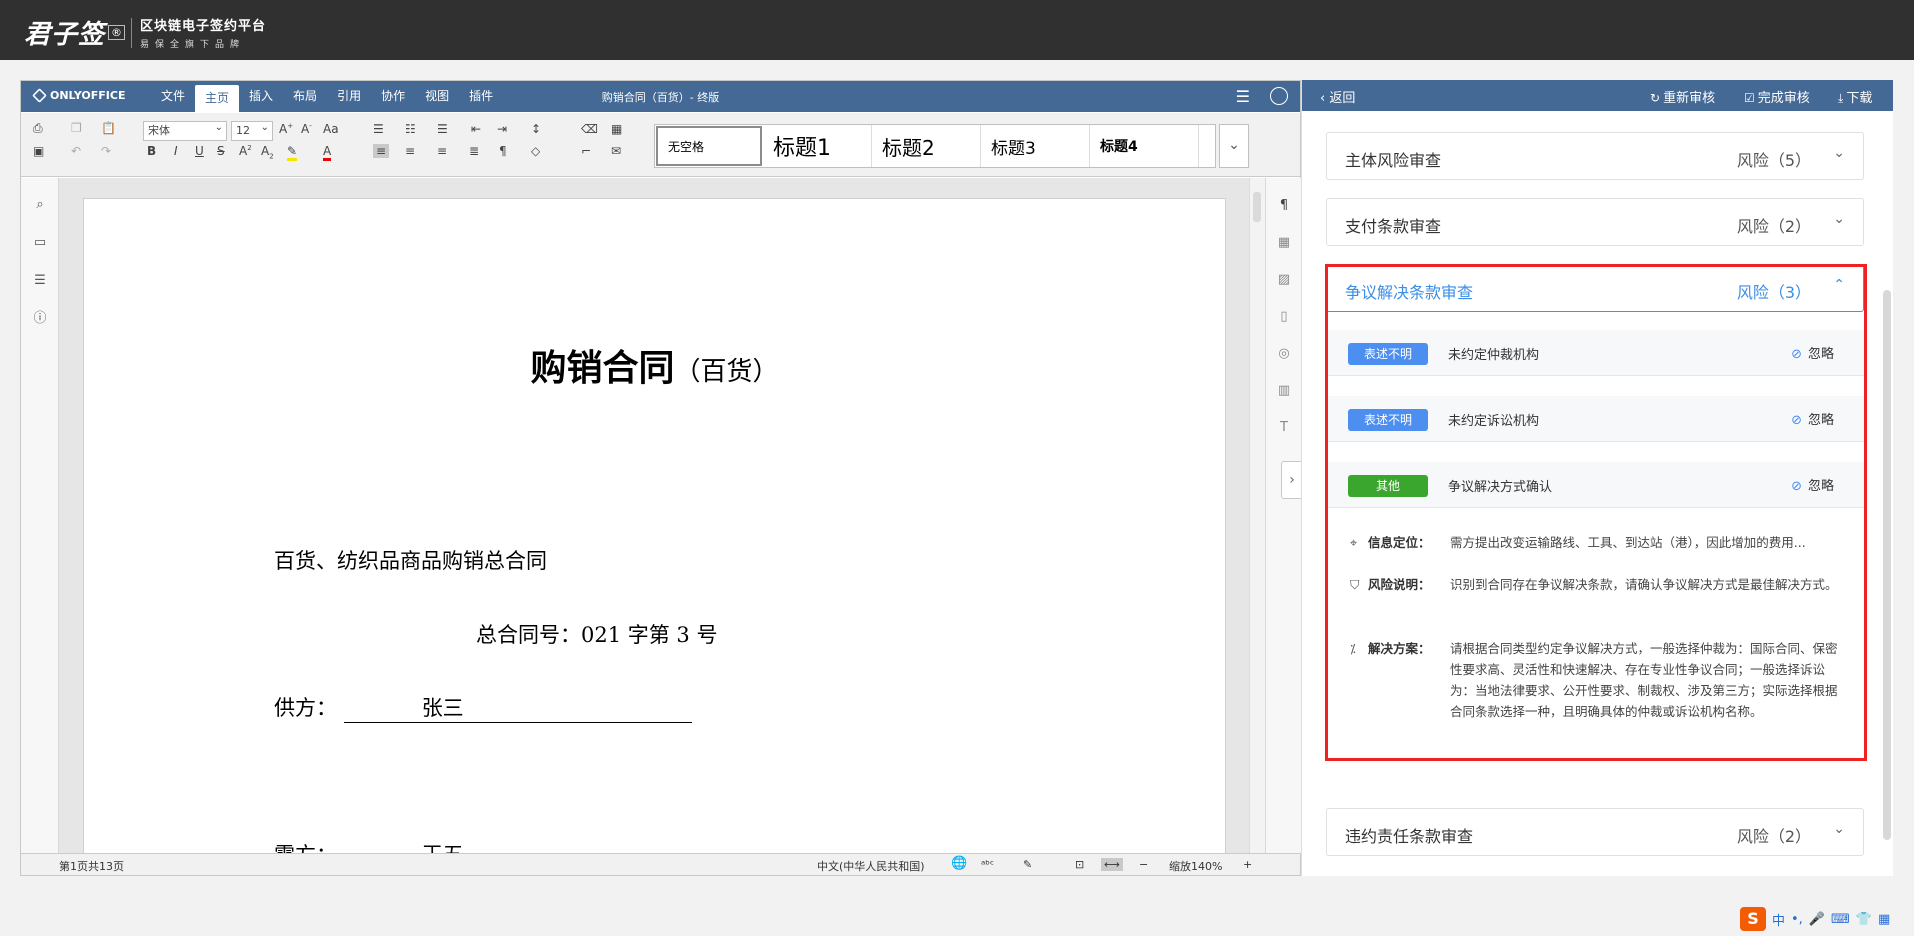 The width and height of the screenshot is (1914, 936). What do you see at coordinates (245, 151) in the screenshot?
I see `superscript-icon: A2` at bounding box center [245, 151].